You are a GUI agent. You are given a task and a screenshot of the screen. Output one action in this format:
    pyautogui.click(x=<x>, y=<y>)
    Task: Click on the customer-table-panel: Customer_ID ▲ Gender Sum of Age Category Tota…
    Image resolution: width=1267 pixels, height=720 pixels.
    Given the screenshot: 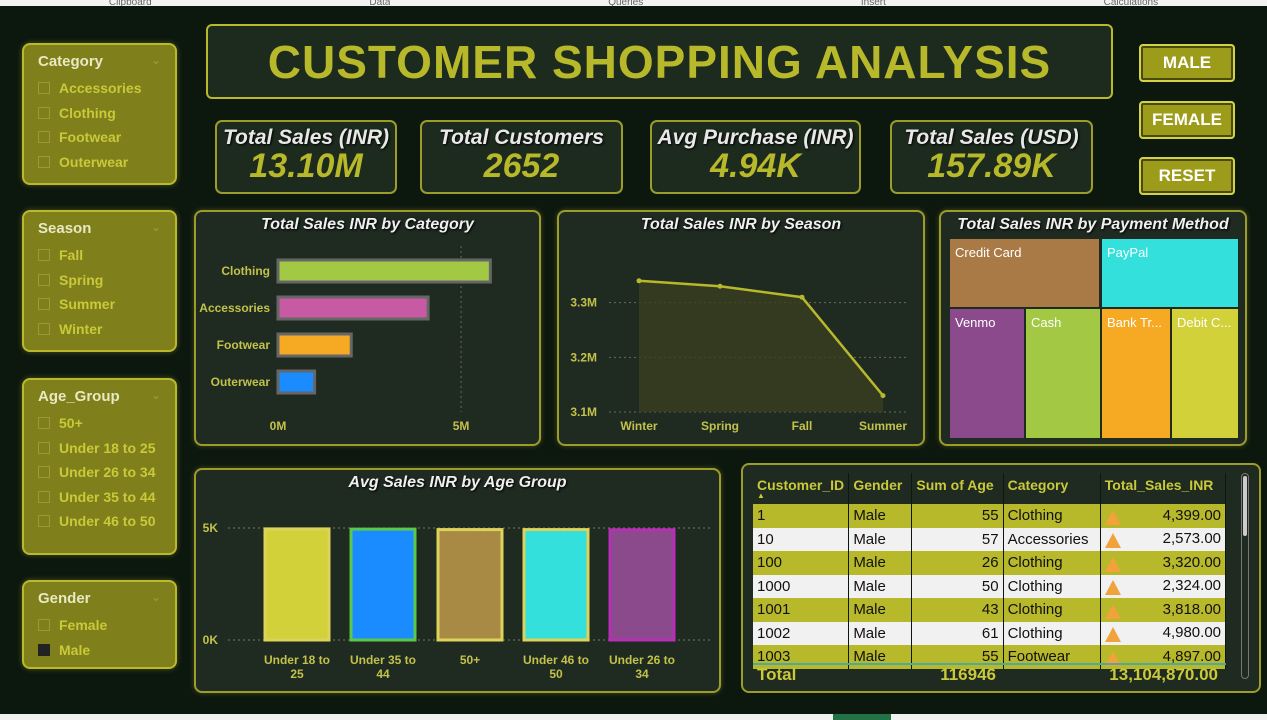 What is the action you would take?
    pyautogui.click(x=1001, y=578)
    